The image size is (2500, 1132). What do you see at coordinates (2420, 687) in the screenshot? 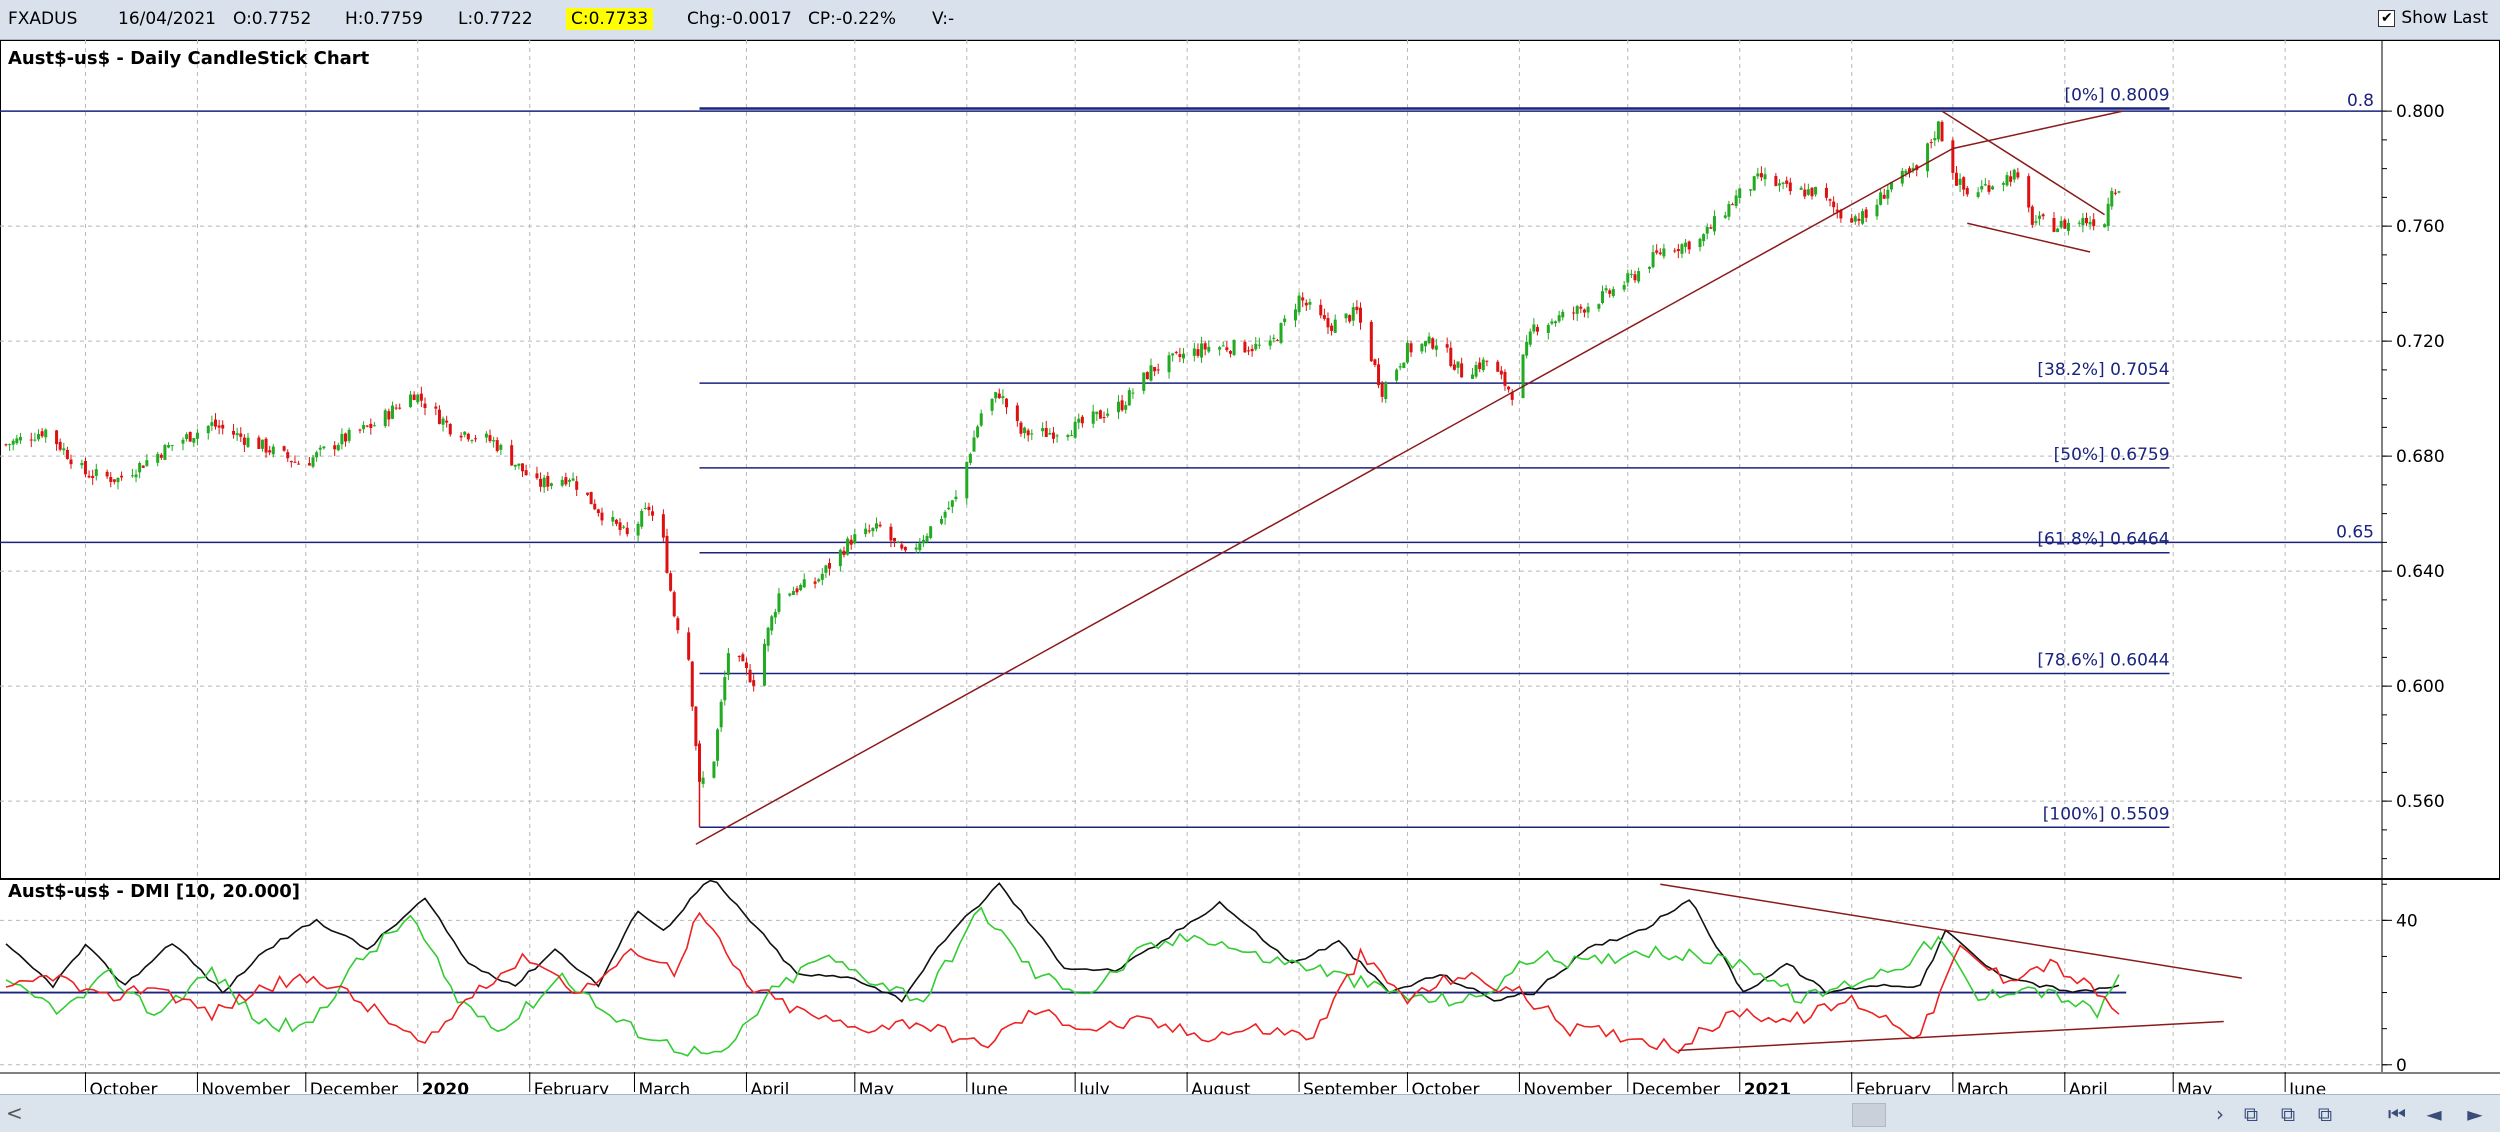
I see `price-tick-label: 0.600` at bounding box center [2420, 687].